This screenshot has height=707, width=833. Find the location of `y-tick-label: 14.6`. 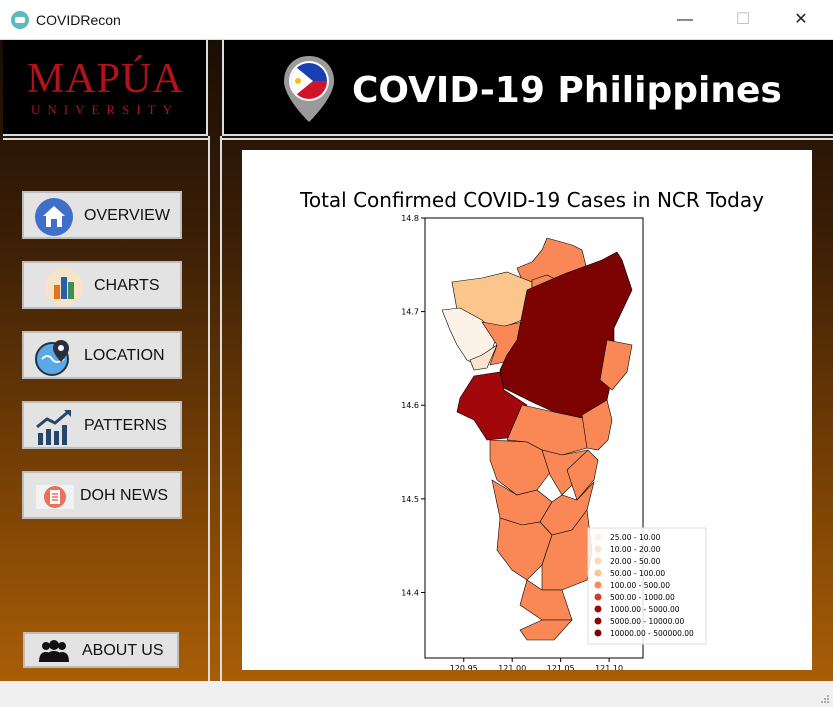

y-tick-label: 14.6 is located at coordinates (410, 405).